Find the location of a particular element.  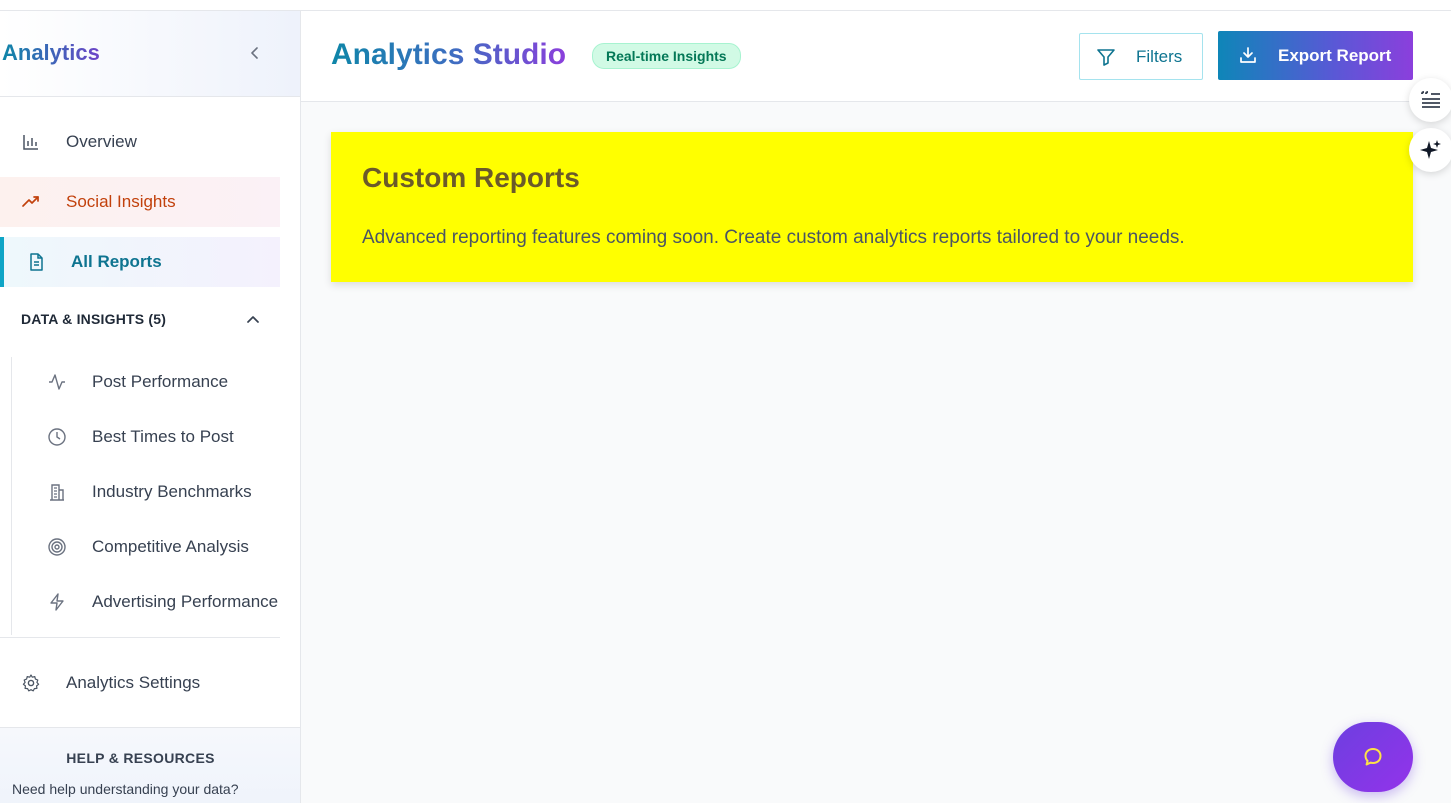

chat-button is located at coordinates (1373, 757).